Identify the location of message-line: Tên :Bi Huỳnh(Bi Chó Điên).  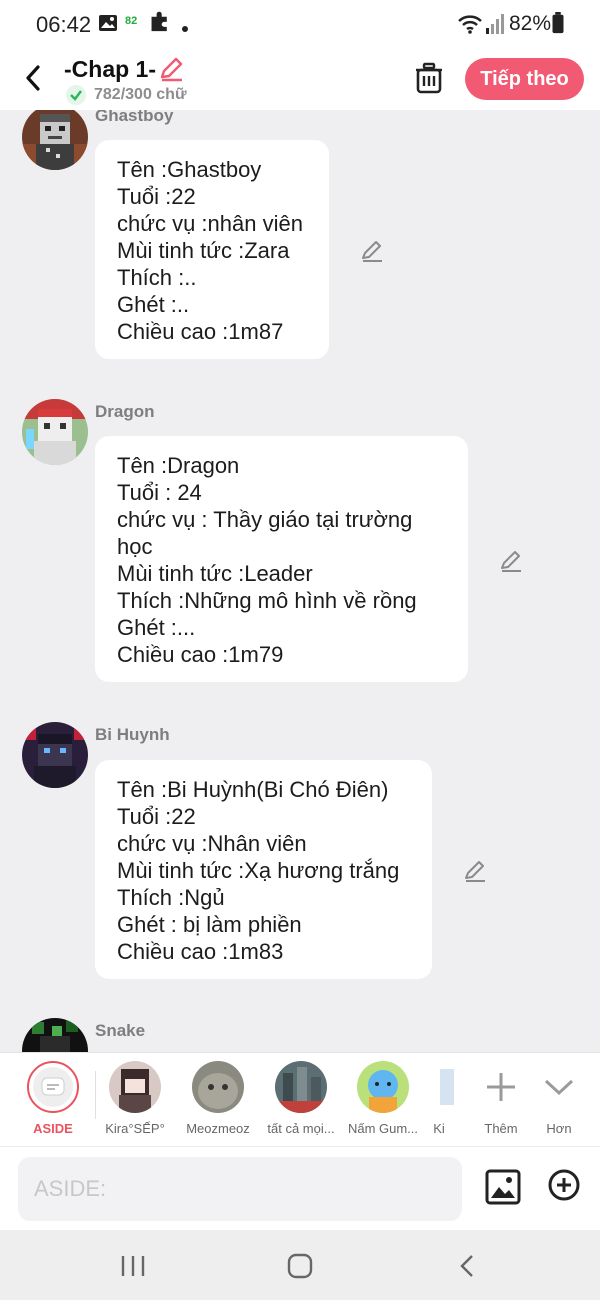
(253, 789).